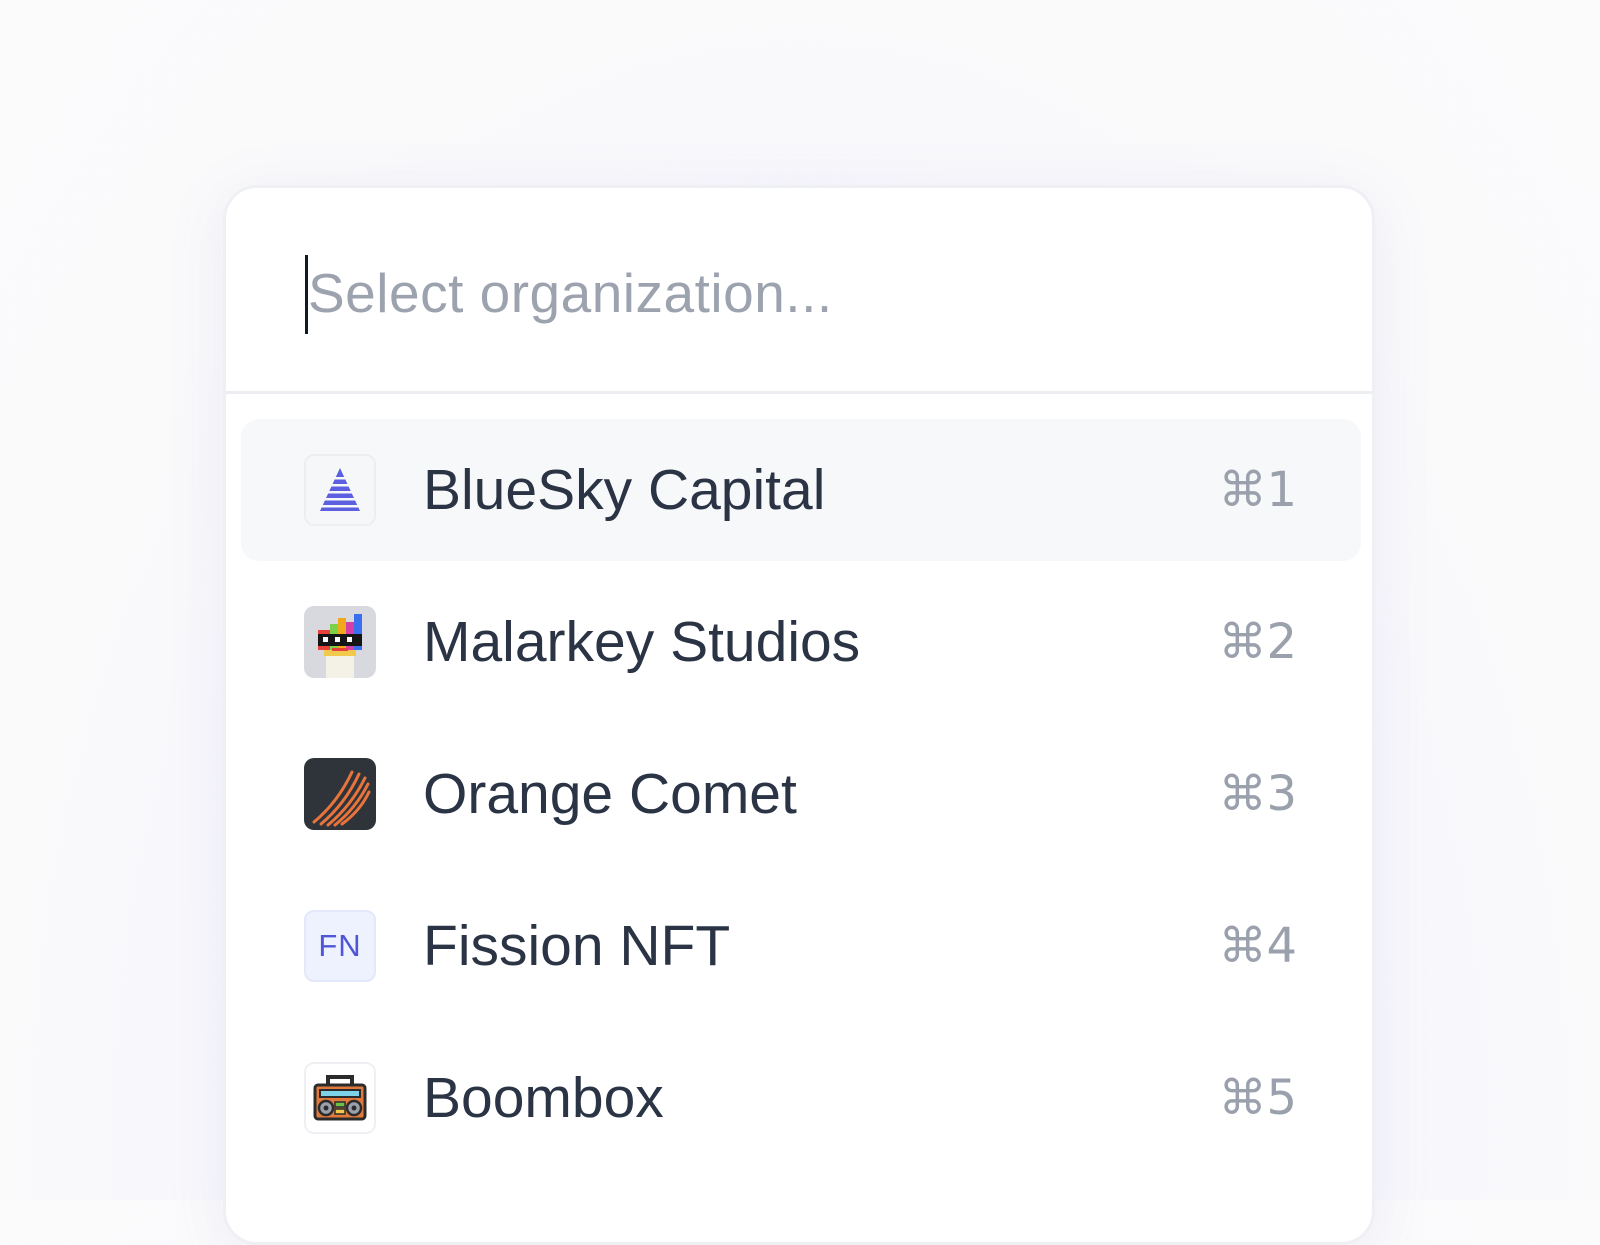  I want to click on organization-name: Fission NFT, so click(577, 946).